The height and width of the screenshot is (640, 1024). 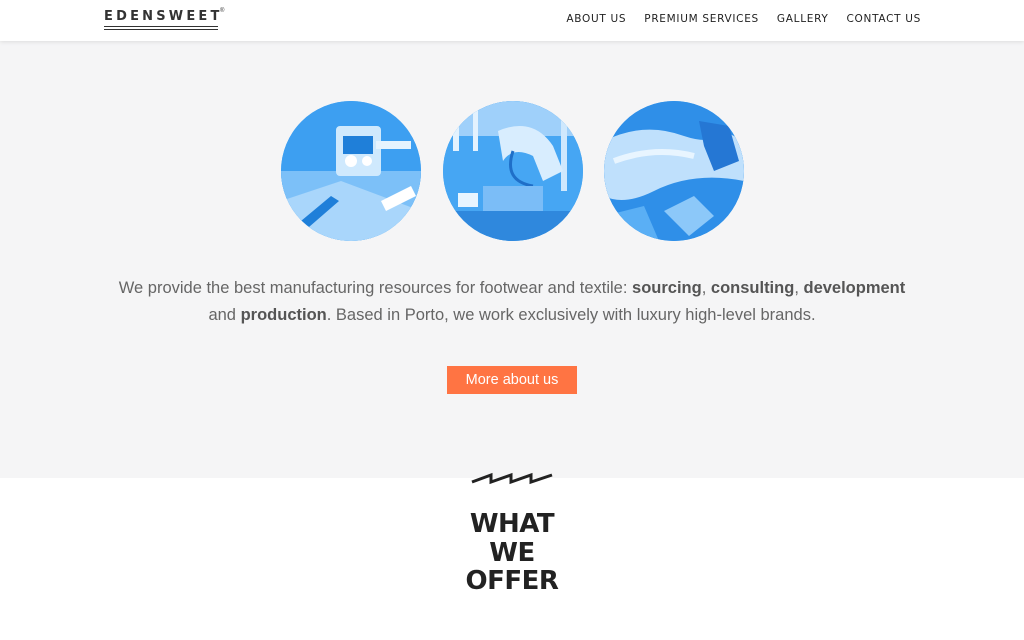 I want to click on brand-logo: EDENSWEET ®, so click(x=166, y=19).